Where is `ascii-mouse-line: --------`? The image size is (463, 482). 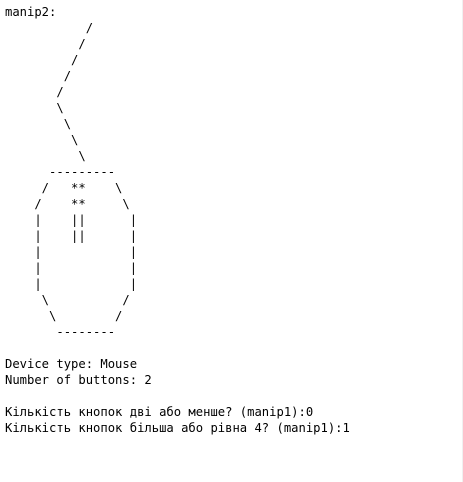 ascii-mouse-line: -------- is located at coordinates (60, 332).